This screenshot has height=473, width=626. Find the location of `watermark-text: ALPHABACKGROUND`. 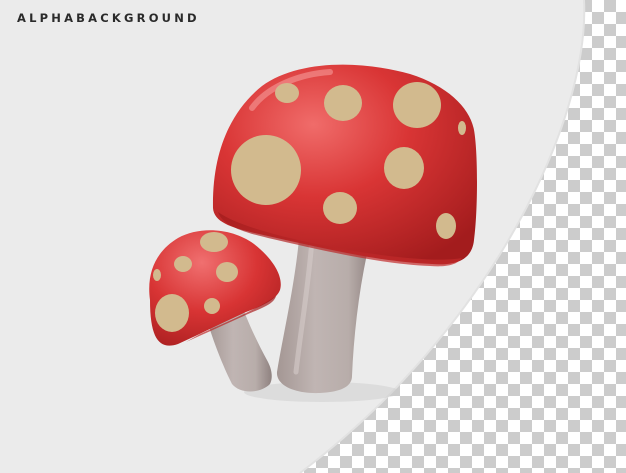

watermark-text: ALPHABACKGROUND is located at coordinates (108, 18).